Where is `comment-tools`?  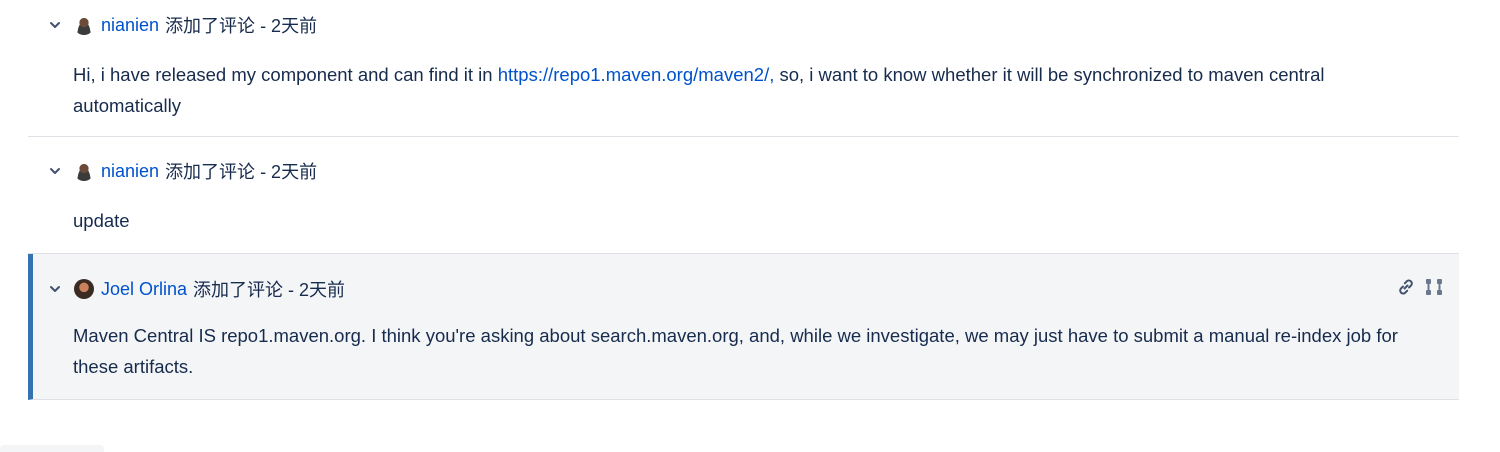 comment-tools is located at coordinates (1420, 287).